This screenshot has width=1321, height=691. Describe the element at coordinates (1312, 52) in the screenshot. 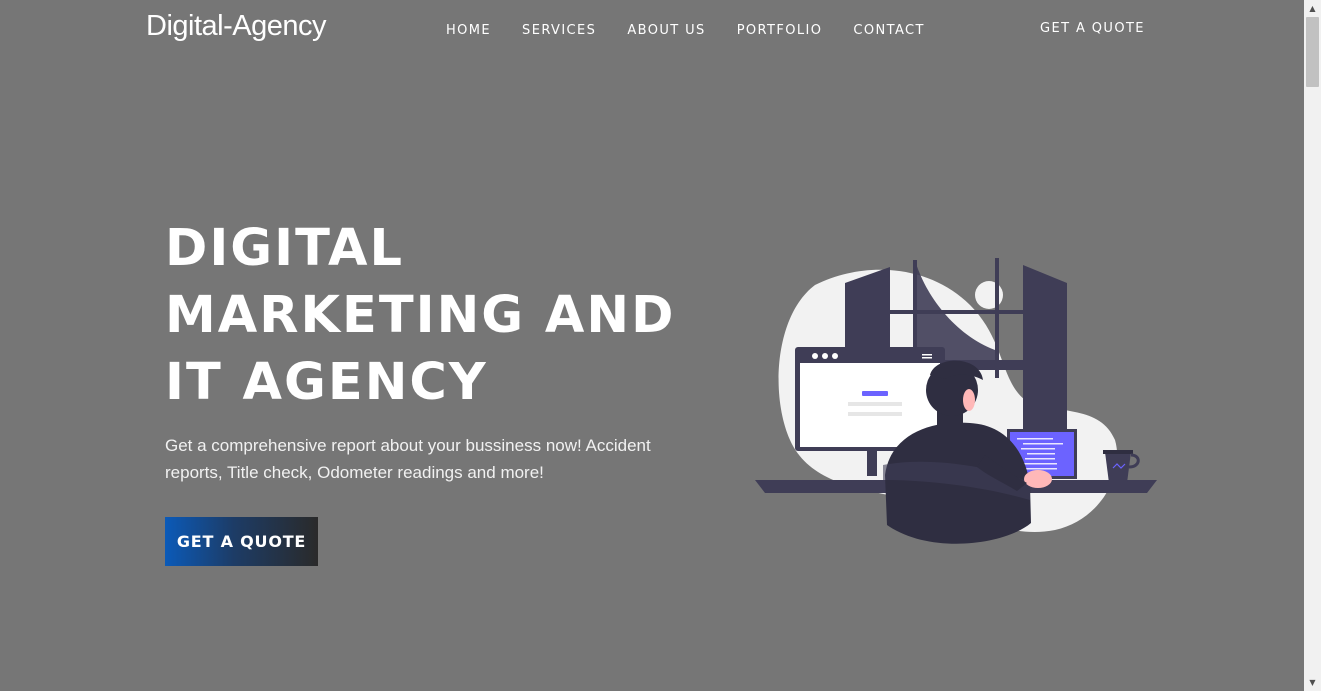

I see `scroll-thumb` at that location.